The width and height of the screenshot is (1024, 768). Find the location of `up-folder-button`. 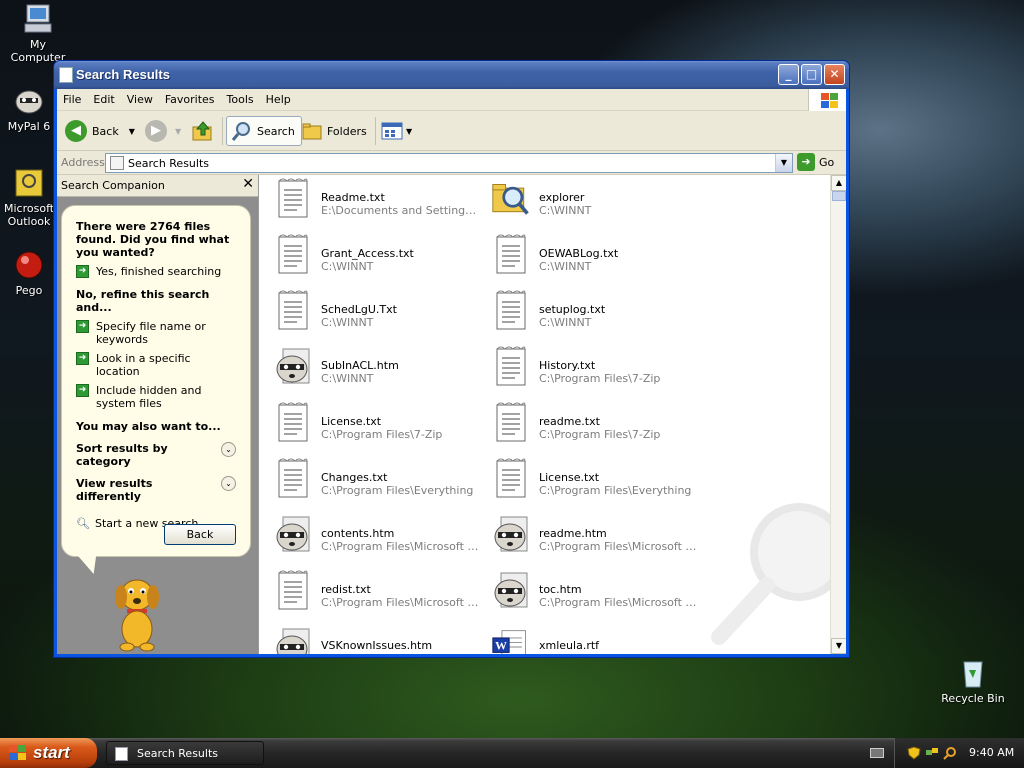

up-folder-button is located at coordinates (203, 131).